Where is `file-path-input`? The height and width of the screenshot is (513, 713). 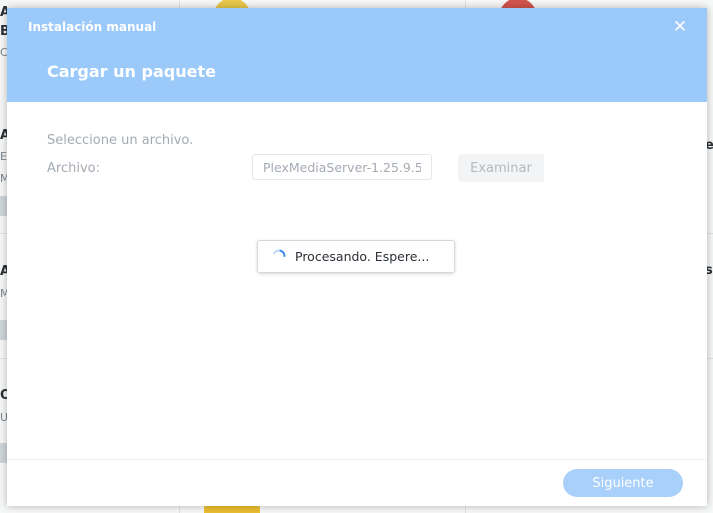
file-path-input is located at coordinates (342, 167).